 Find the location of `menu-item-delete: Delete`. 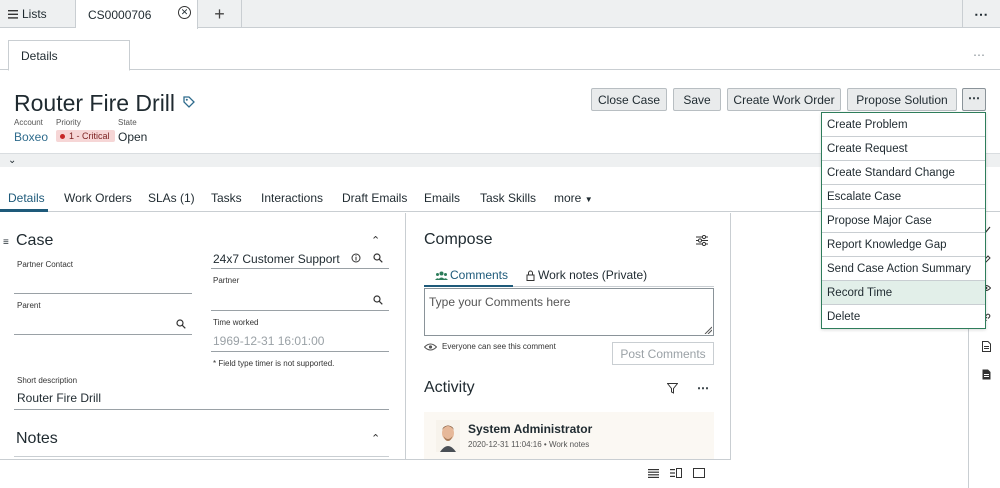

menu-item-delete: Delete is located at coordinates (903, 317).